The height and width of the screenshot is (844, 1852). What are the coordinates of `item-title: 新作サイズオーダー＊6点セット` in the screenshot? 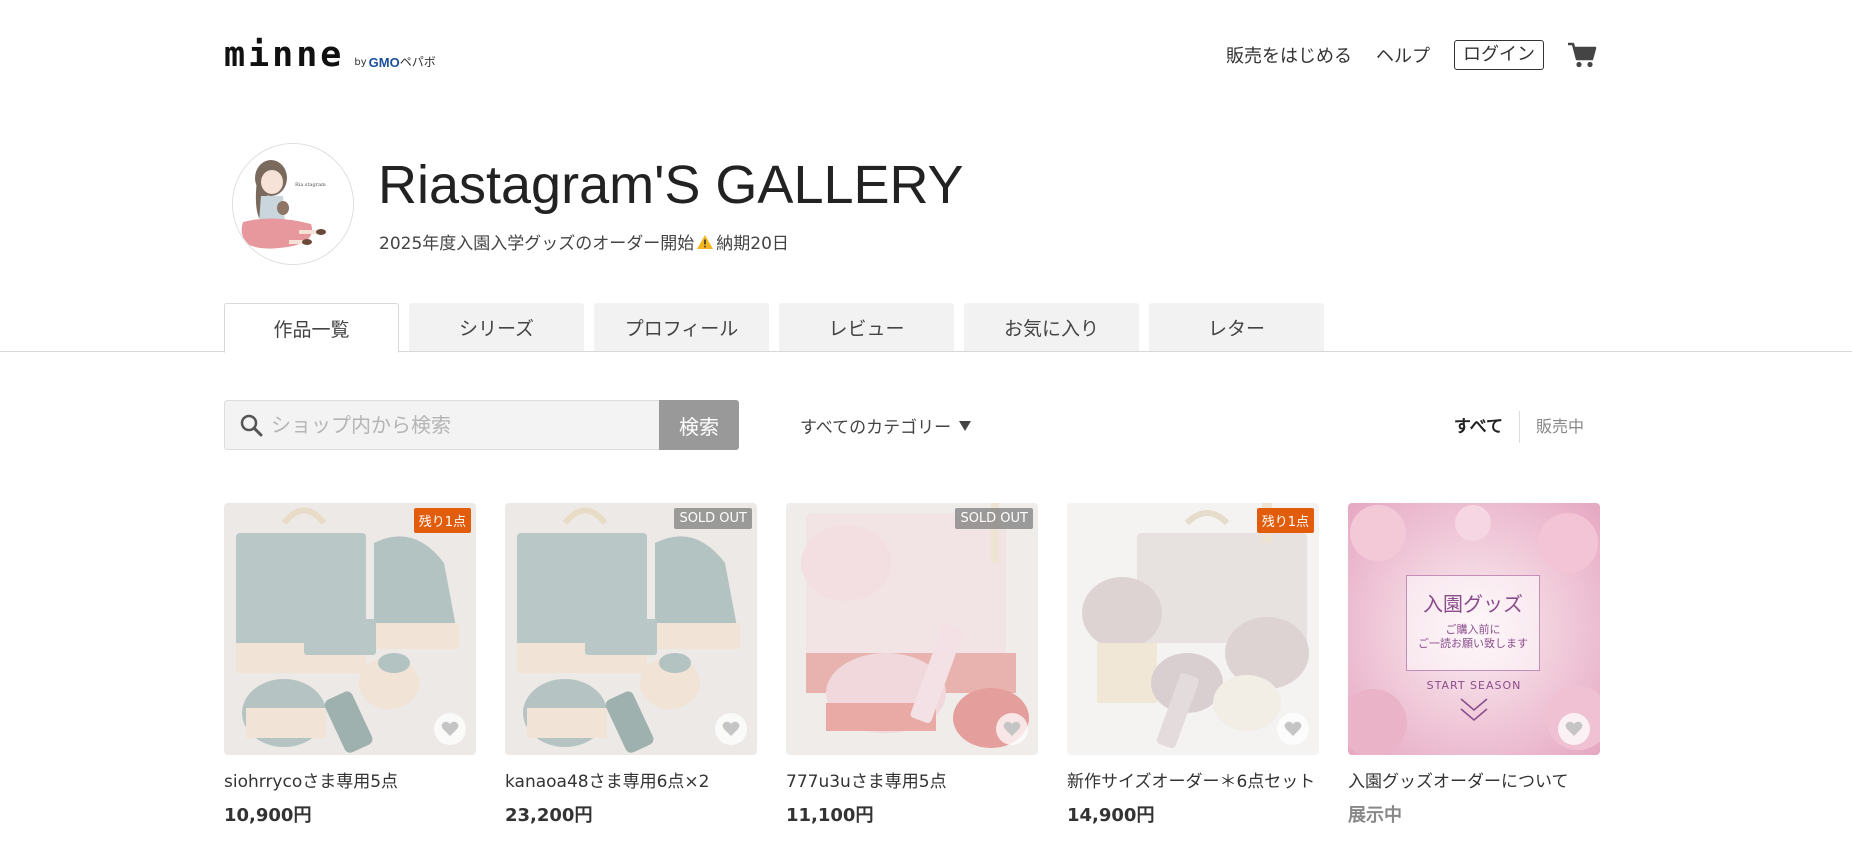 It's located at (1193, 779).